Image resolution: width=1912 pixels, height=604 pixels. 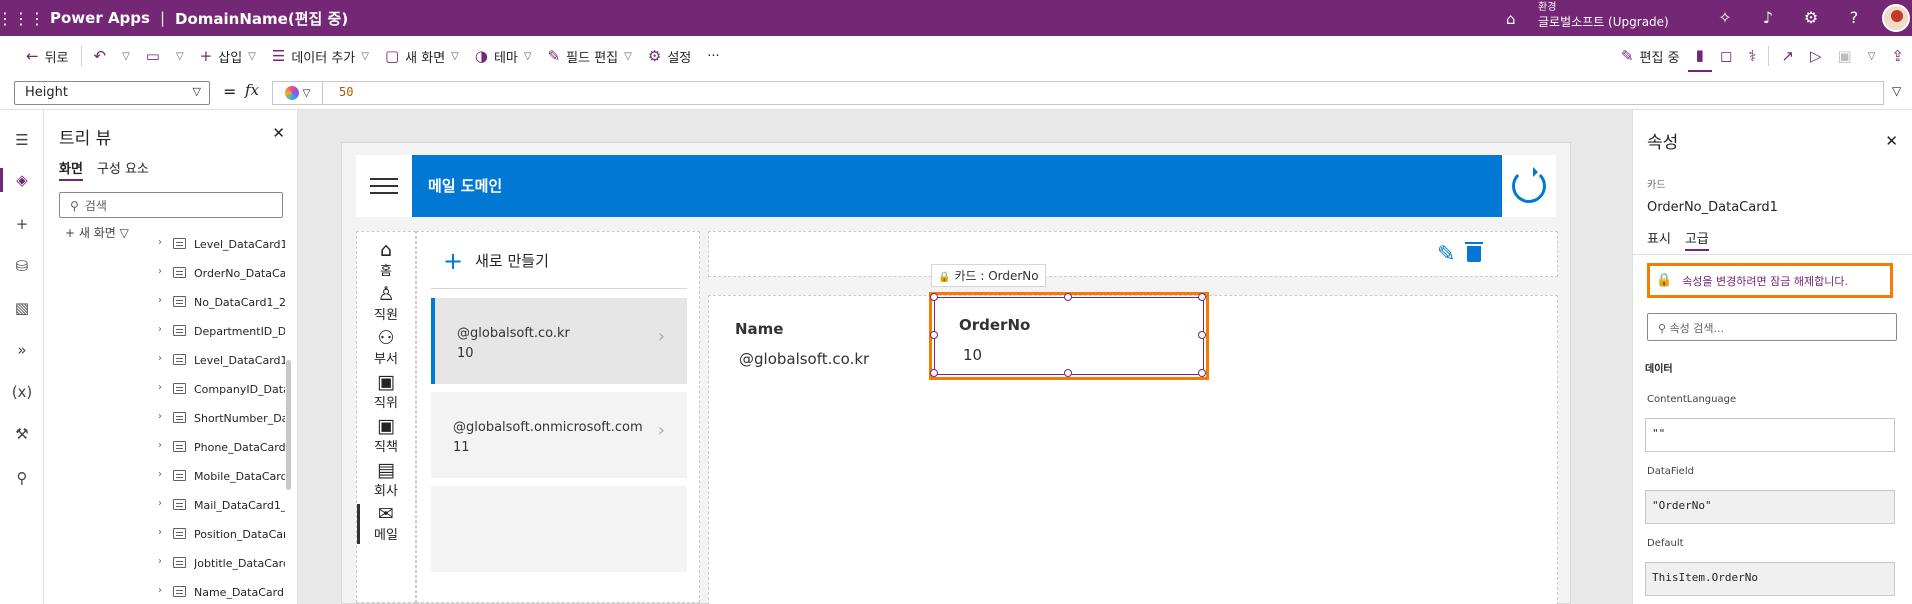 What do you see at coordinates (386, 479) in the screenshot?
I see `nav-item: ▤ 회사` at bounding box center [386, 479].